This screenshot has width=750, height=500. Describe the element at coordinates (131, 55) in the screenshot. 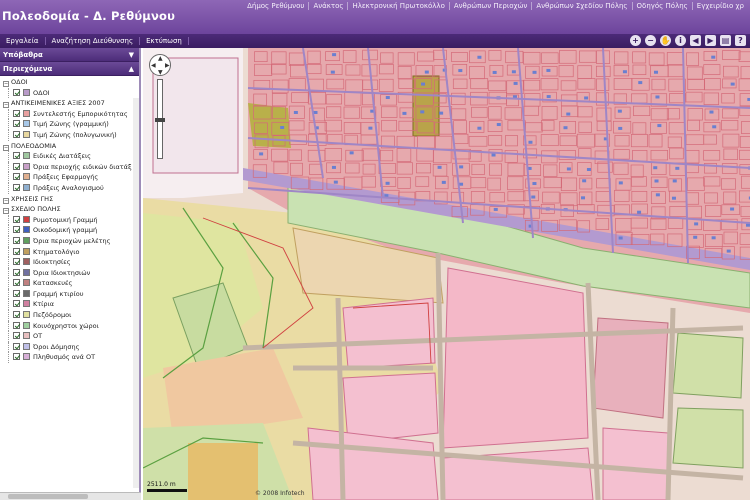

I see `chevron-down-icon: ▼` at that location.